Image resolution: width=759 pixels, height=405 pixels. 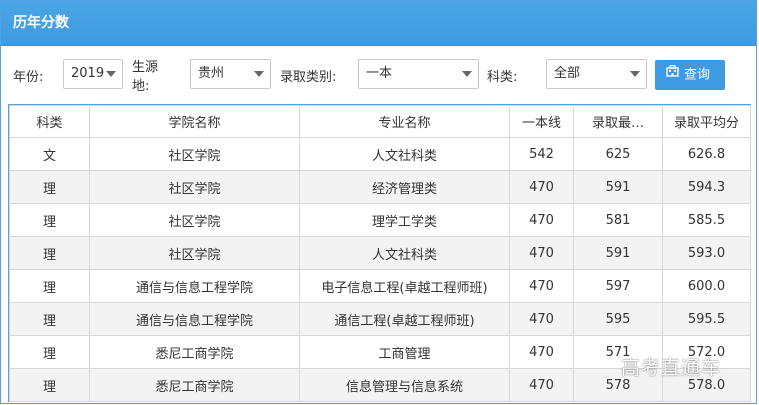 What do you see at coordinates (567, 73) in the screenshot?
I see `subject-select-value: 全部` at bounding box center [567, 73].